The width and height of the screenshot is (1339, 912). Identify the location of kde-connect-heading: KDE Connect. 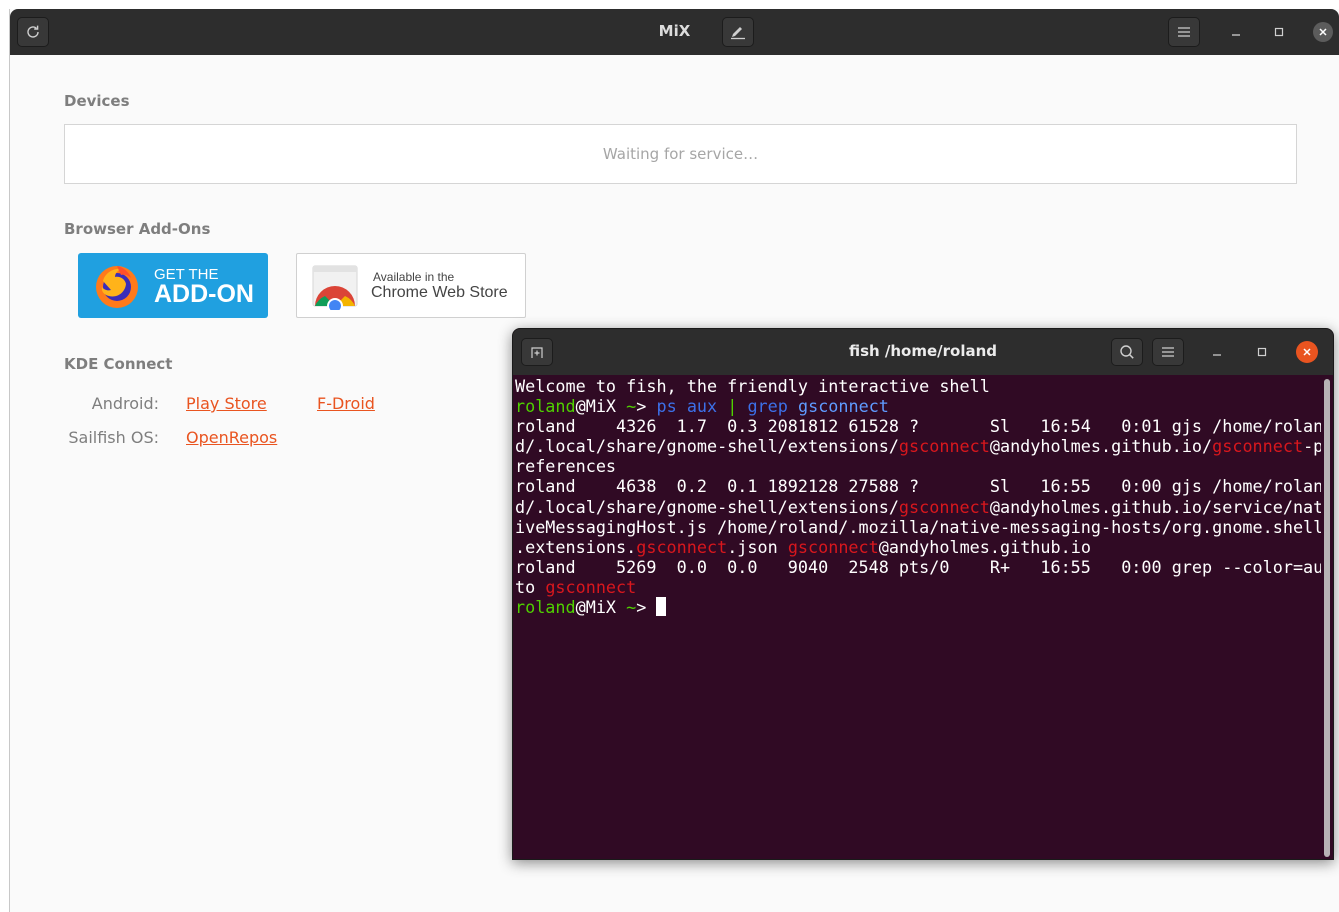
(118, 364).